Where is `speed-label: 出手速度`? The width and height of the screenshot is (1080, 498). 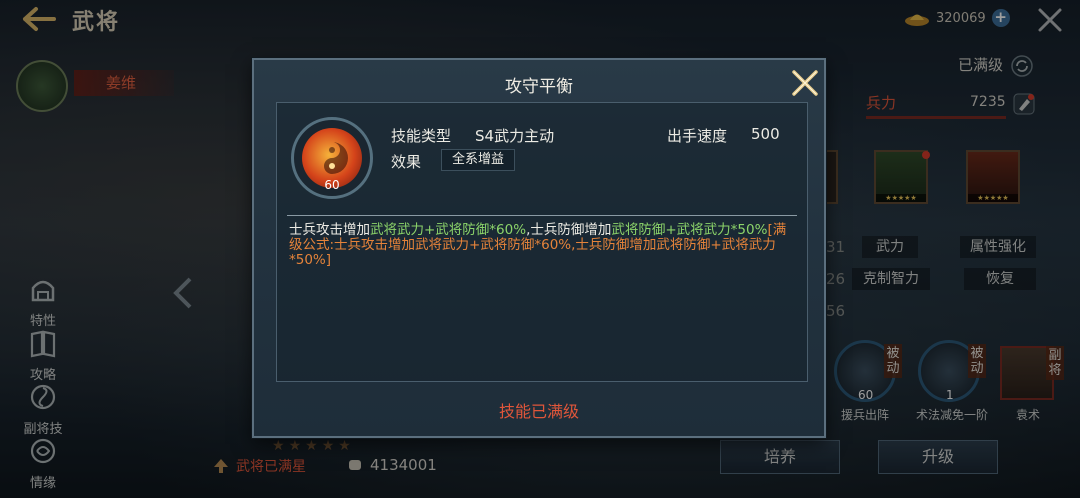
speed-label: 出手速度 is located at coordinates (697, 136).